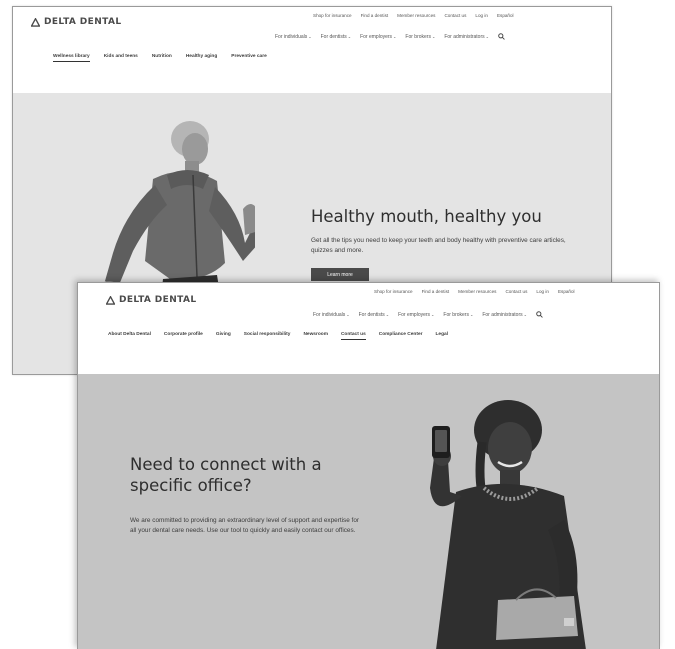 The image size is (675, 649). Describe the element at coordinates (129, 336) in the screenshot. I see `tab-about-delta-dental: About Delta Dental` at that location.